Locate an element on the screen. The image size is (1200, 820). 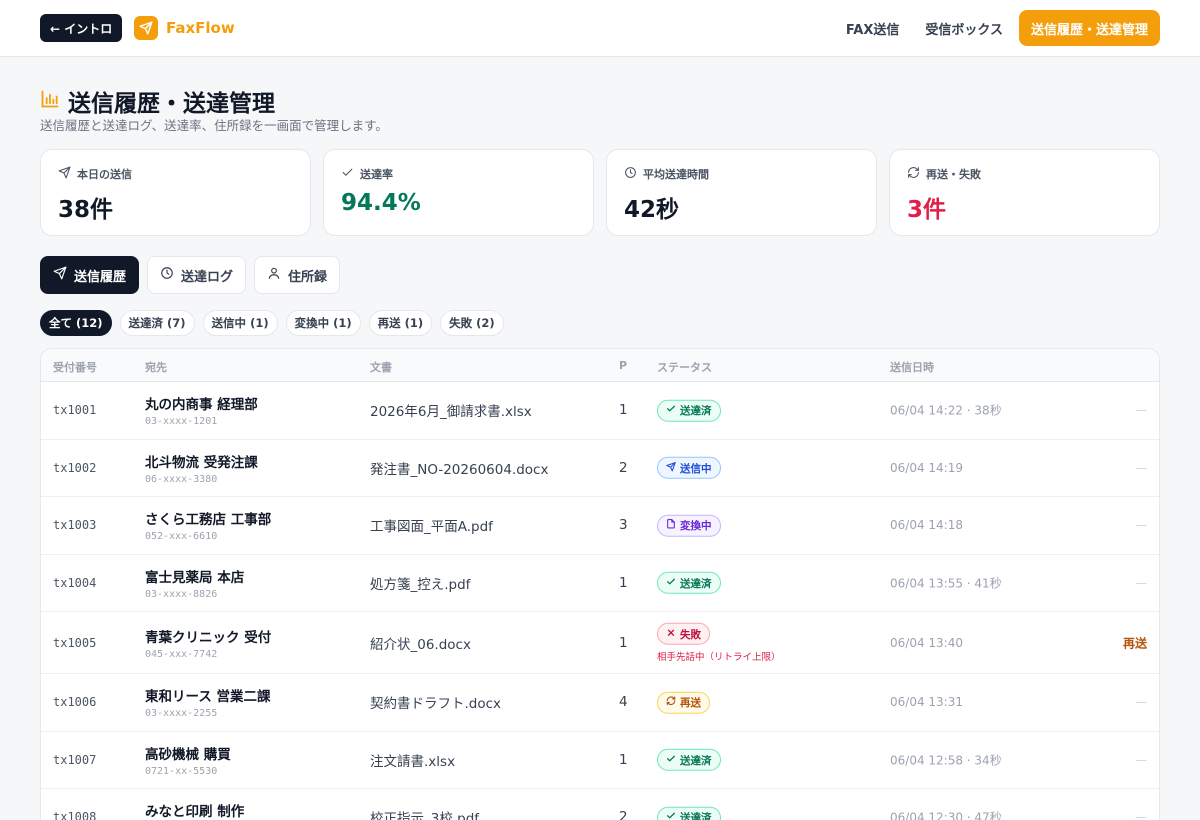
receipt-id: tx1001 is located at coordinates (75, 410).